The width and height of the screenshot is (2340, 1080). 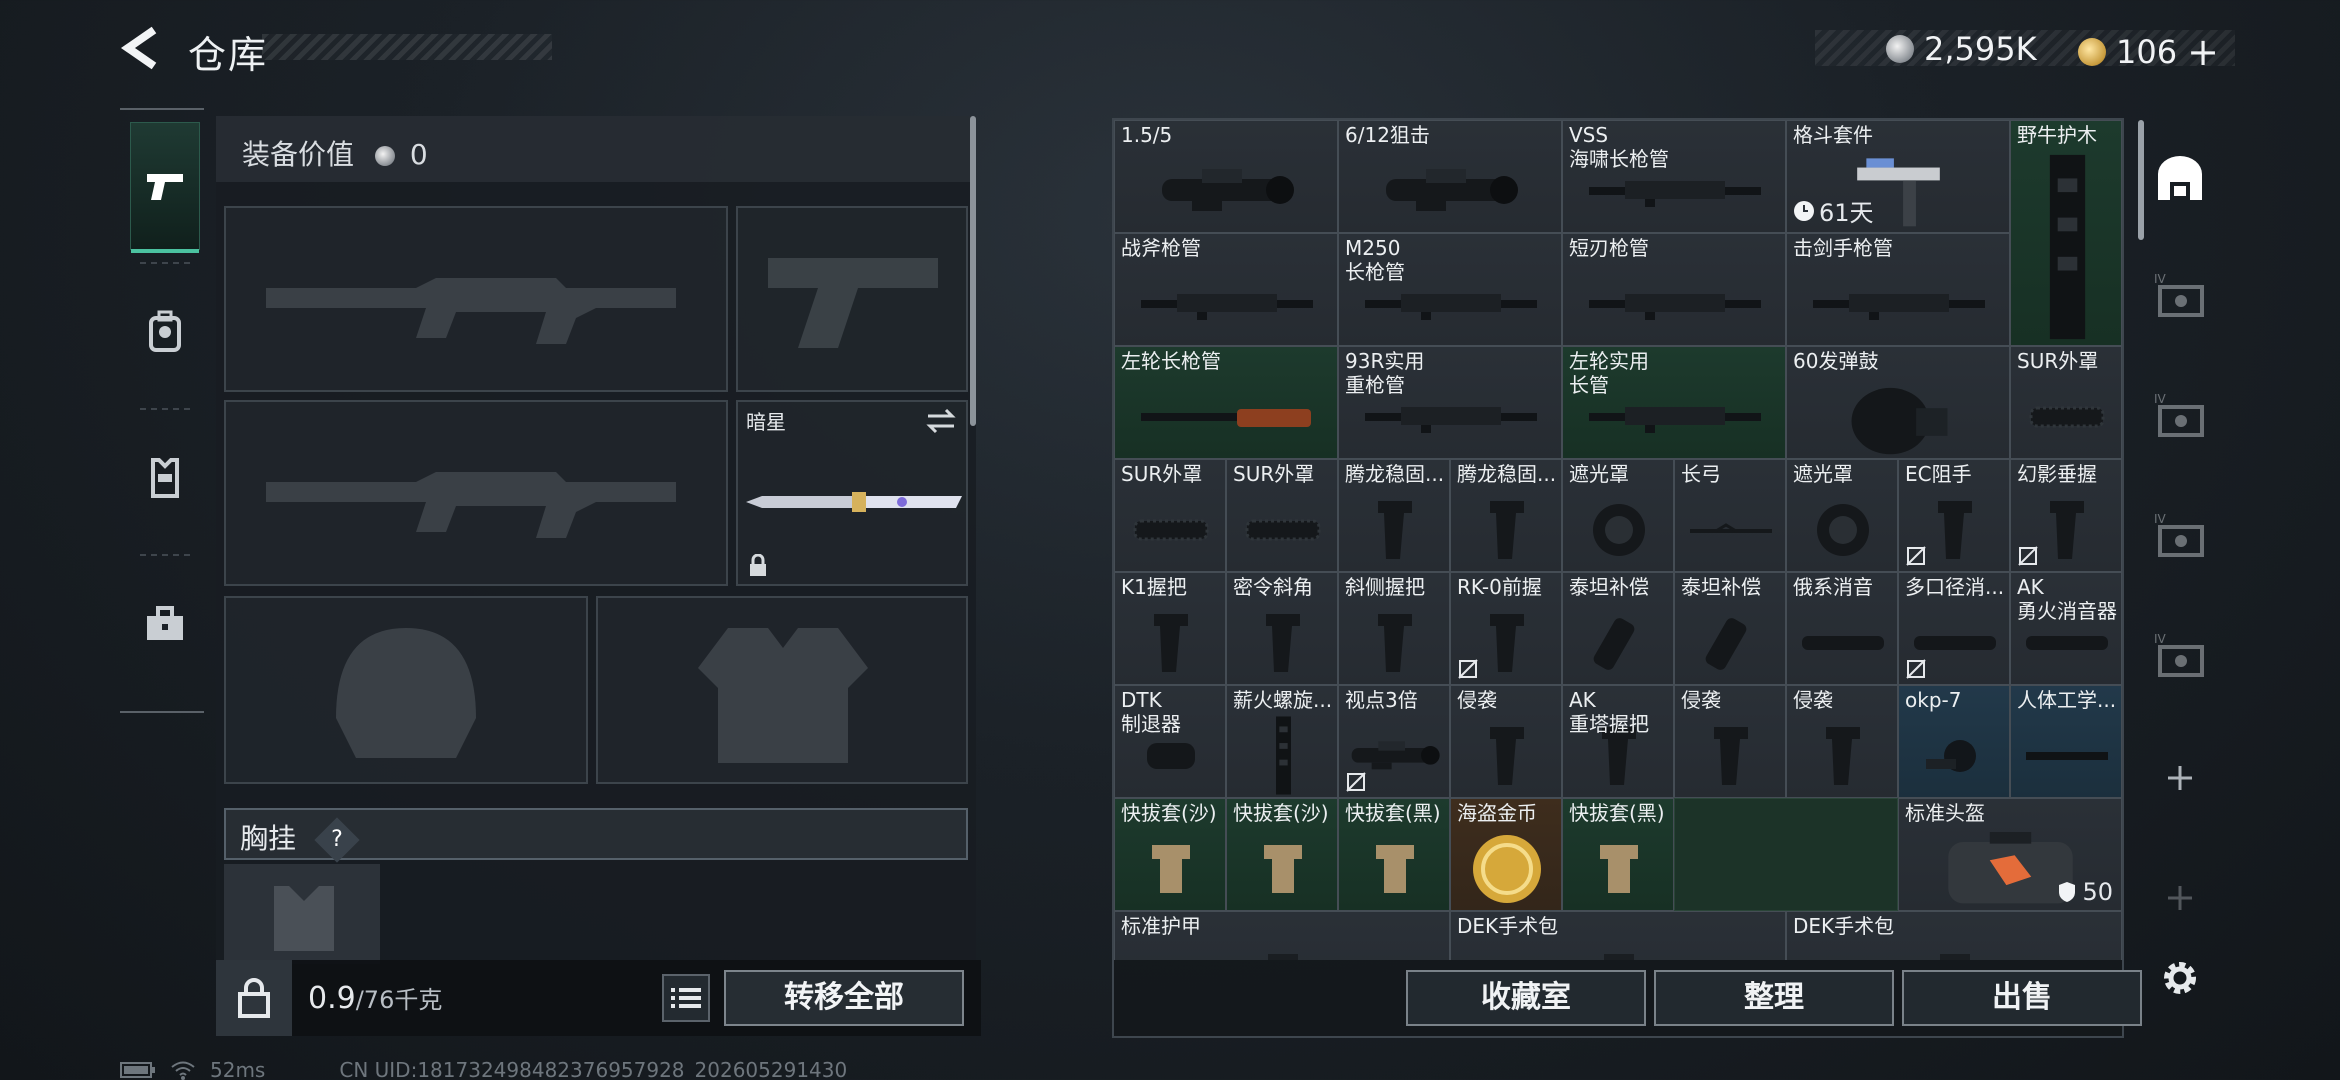 I want to click on storage-item: DTK 制退器, so click(x=1170, y=741).